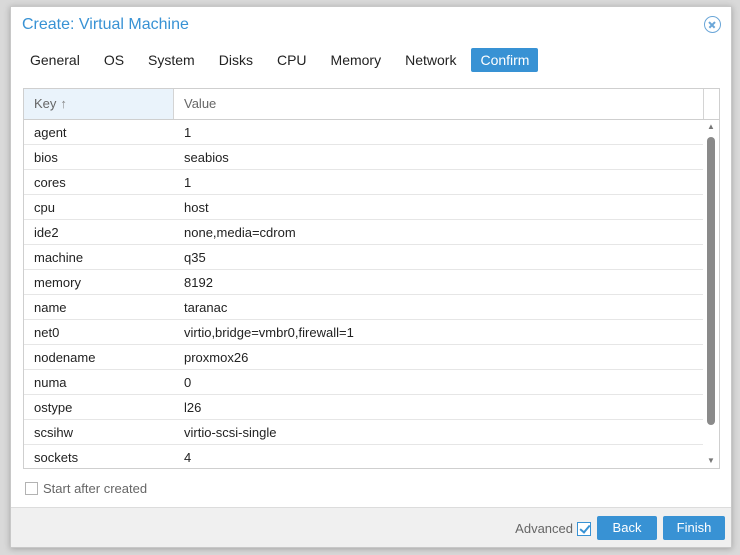 This screenshot has height=555, width=740. Describe the element at coordinates (188, 457) in the screenshot. I see `row-value: 4` at that location.